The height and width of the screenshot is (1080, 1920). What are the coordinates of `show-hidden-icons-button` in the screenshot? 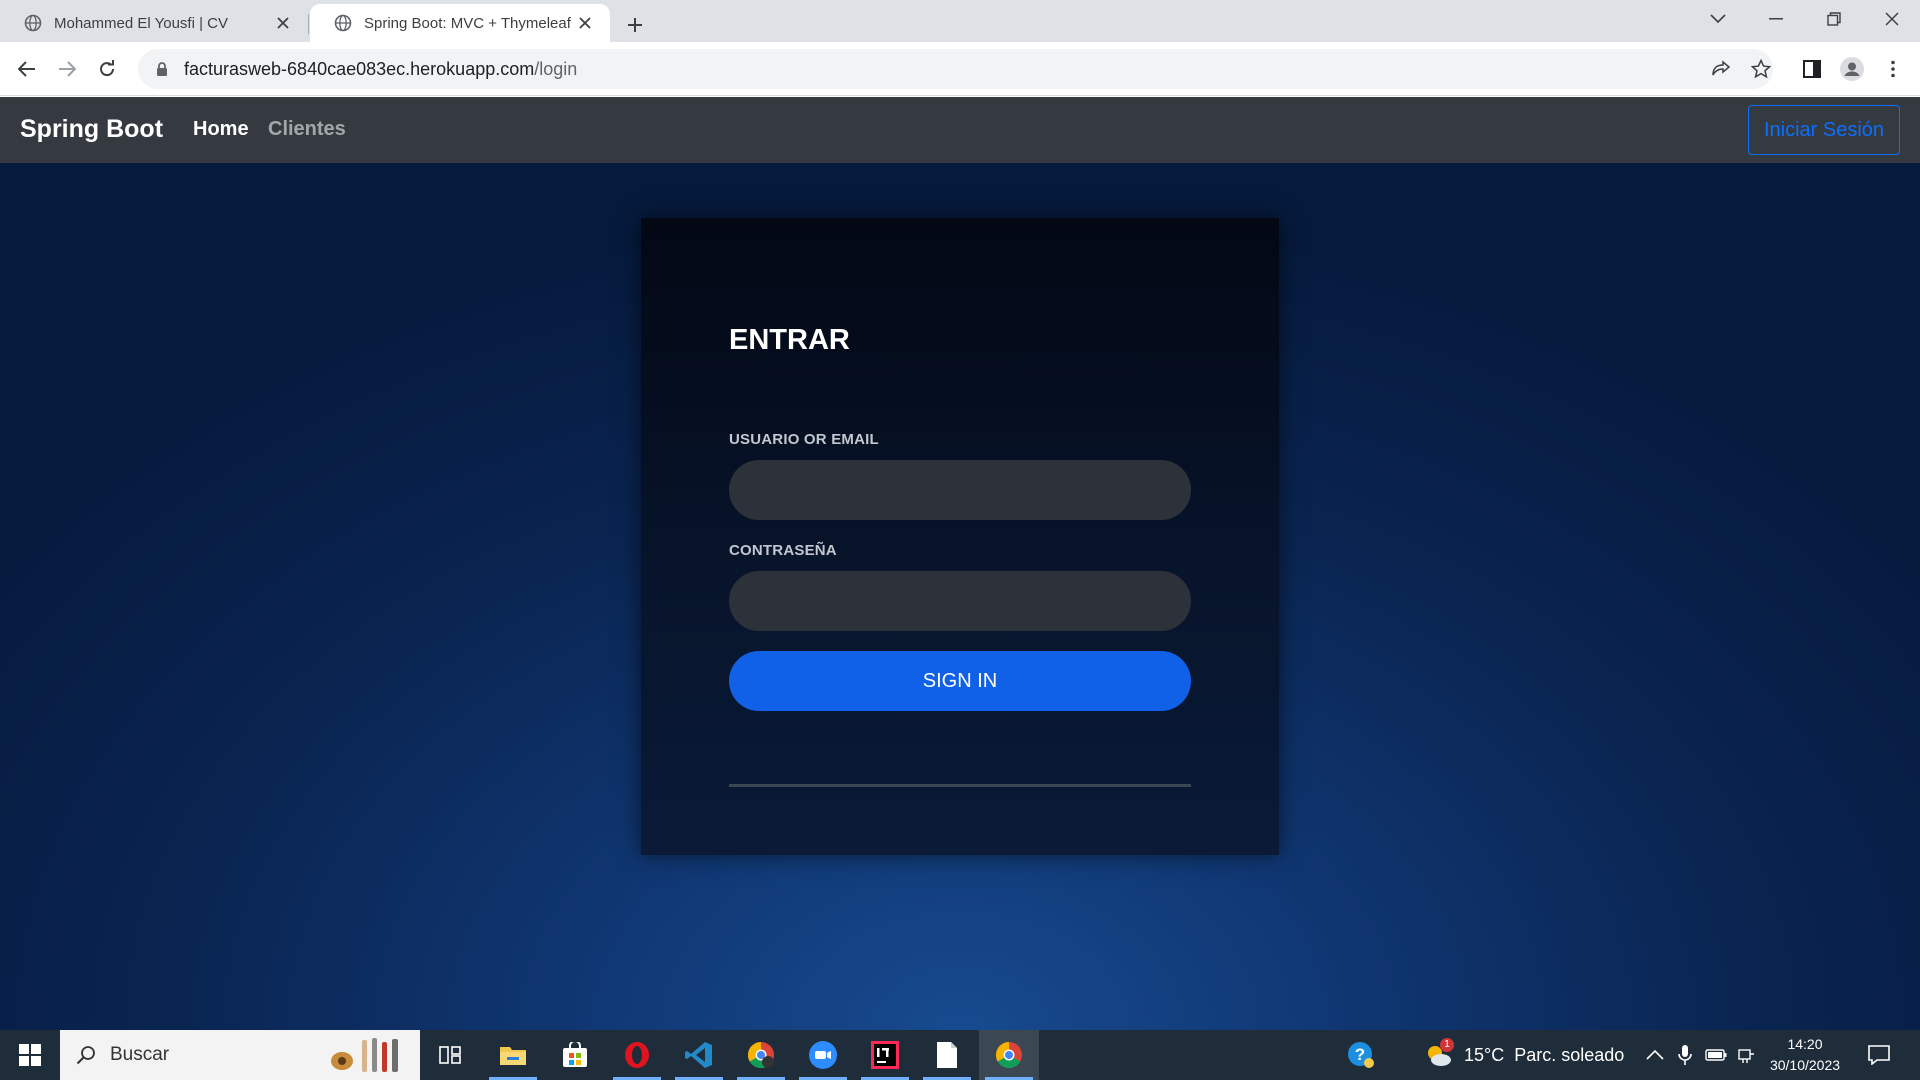 It's located at (1655, 1055).